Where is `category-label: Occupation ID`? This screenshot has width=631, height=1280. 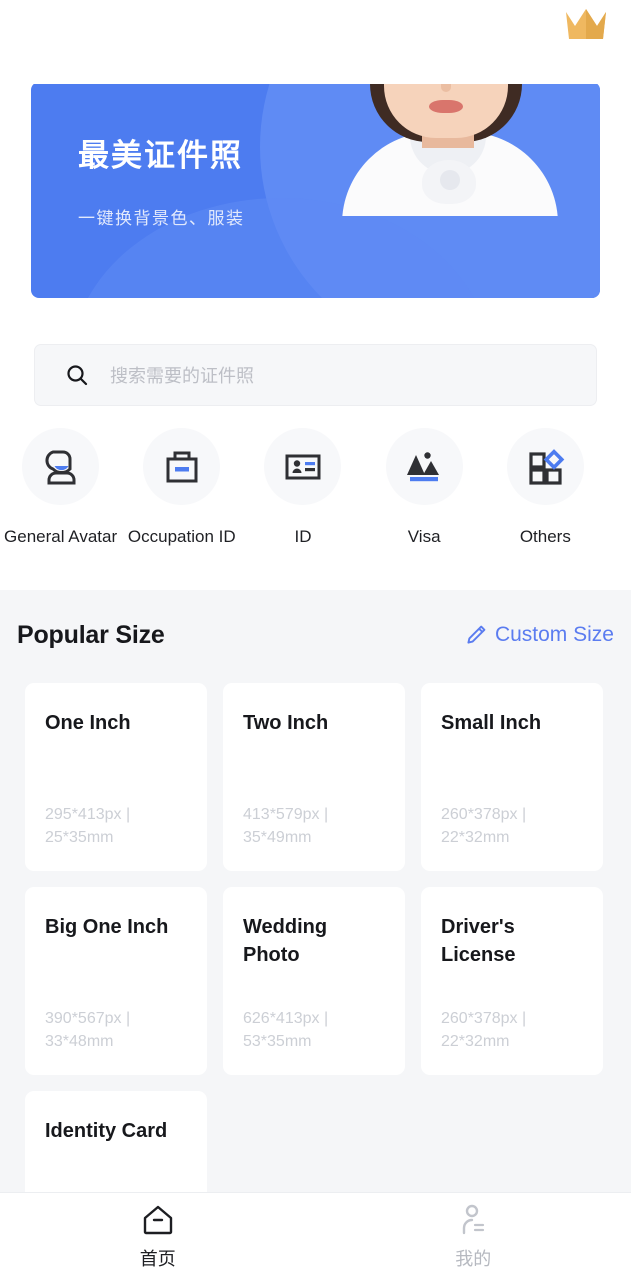 category-label: Occupation ID is located at coordinates (181, 536).